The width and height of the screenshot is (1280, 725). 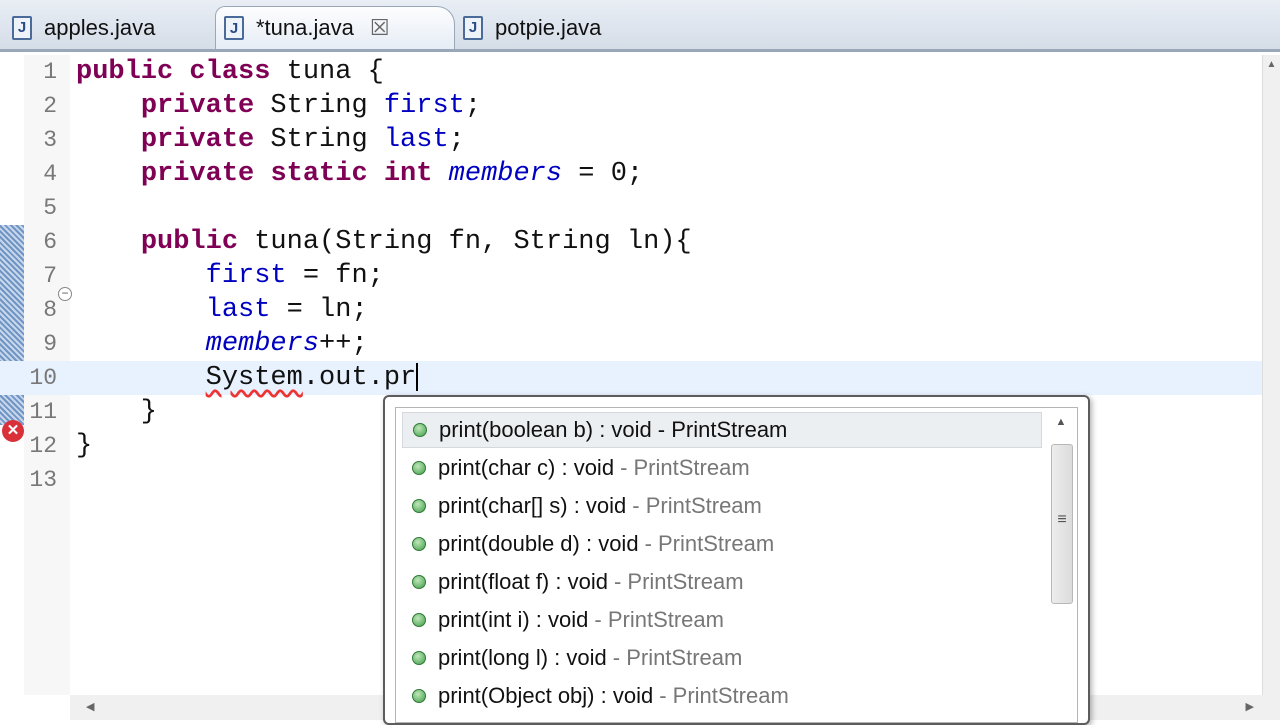 I want to click on completion-signature: print(double d) : void, so click(x=538, y=543).